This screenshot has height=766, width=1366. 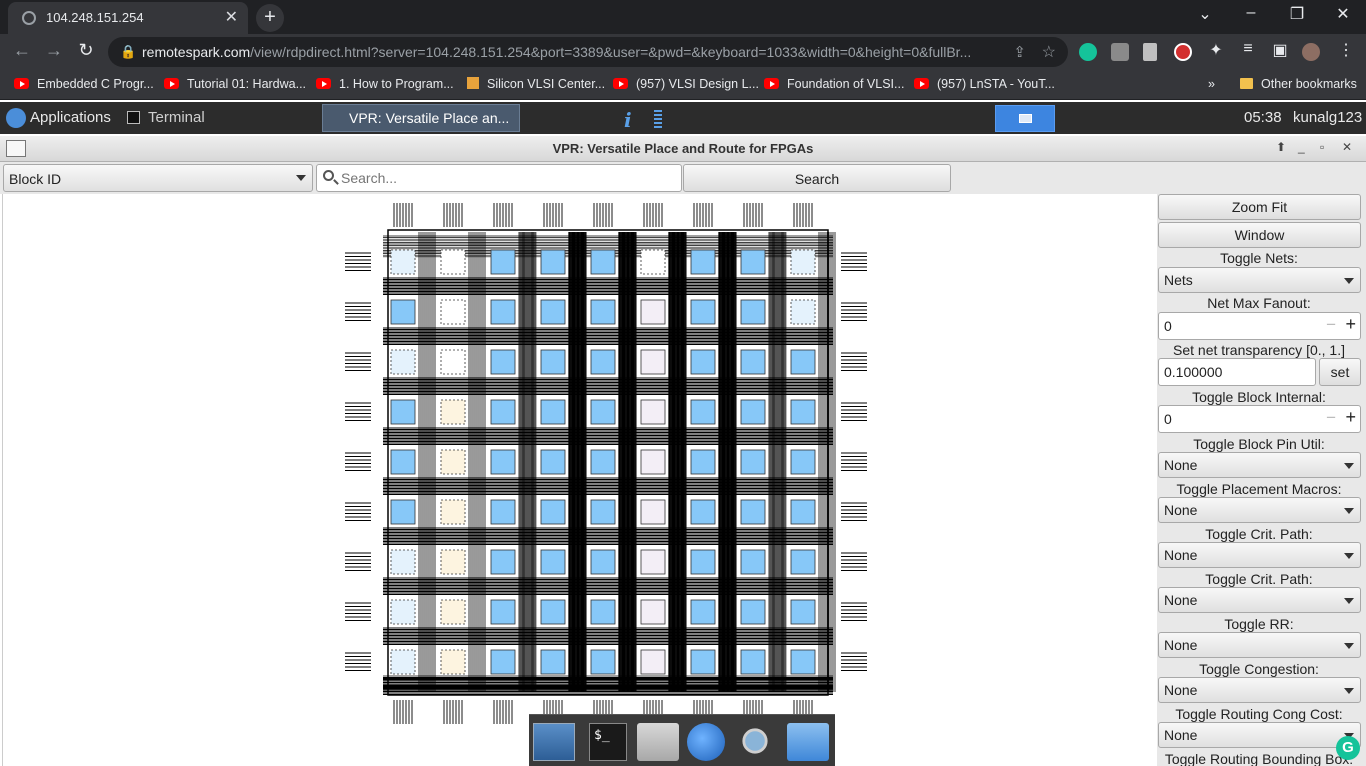 What do you see at coordinates (608, 742) in the screenshot?
I see `terminal-icon: $_` at bounding box center [608, 742].